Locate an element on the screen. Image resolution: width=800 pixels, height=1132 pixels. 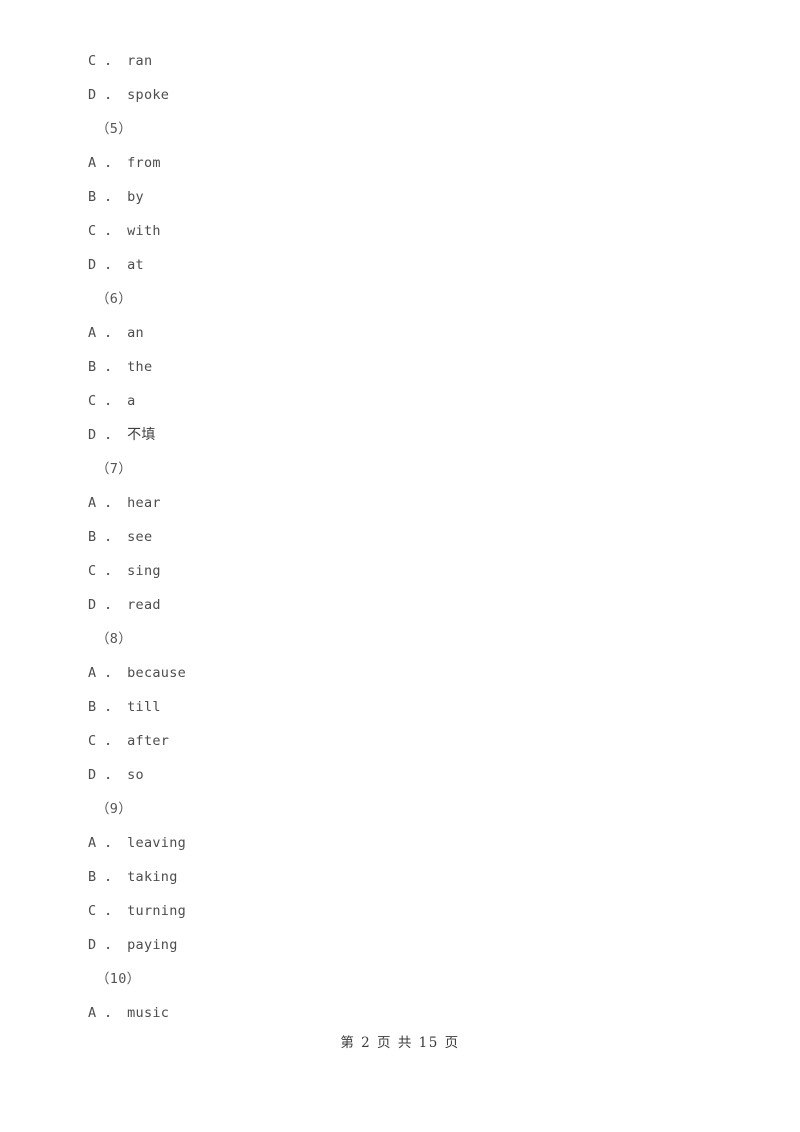
question-number: （8） is located at coordinates (114, 639).